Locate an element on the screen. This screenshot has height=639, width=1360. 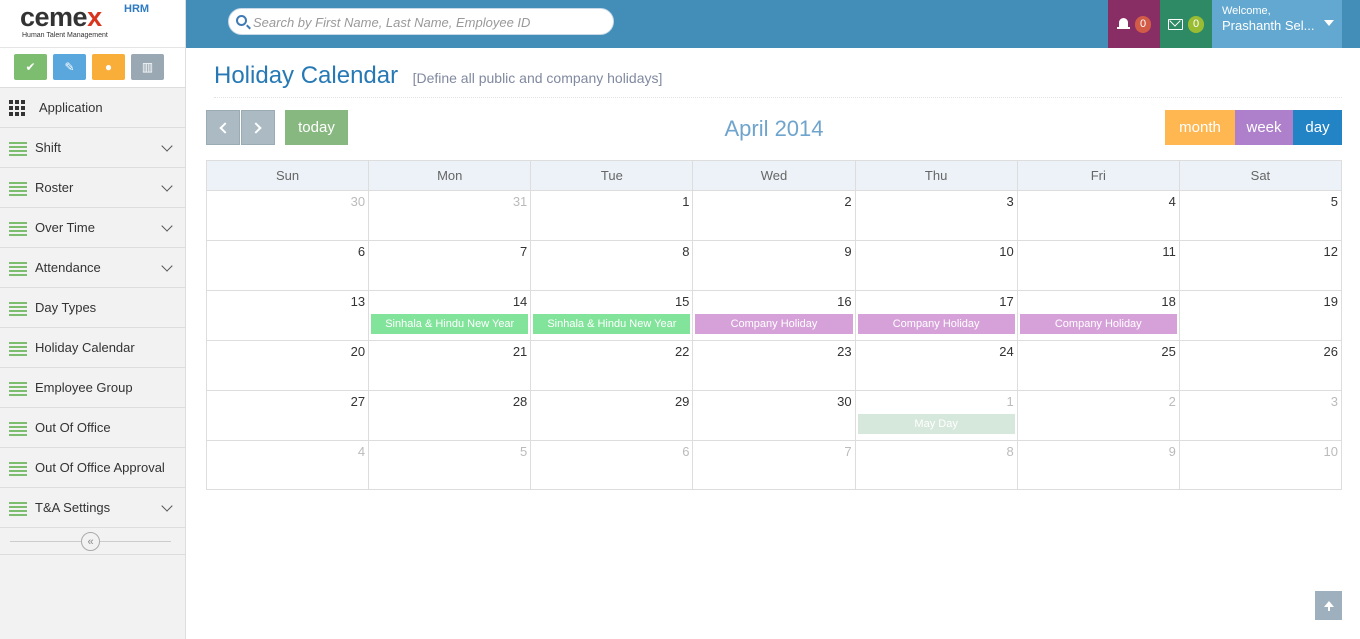
calendar-week-row: 20 21 22 23 24 25 26 is located at coordinates (774, 366).